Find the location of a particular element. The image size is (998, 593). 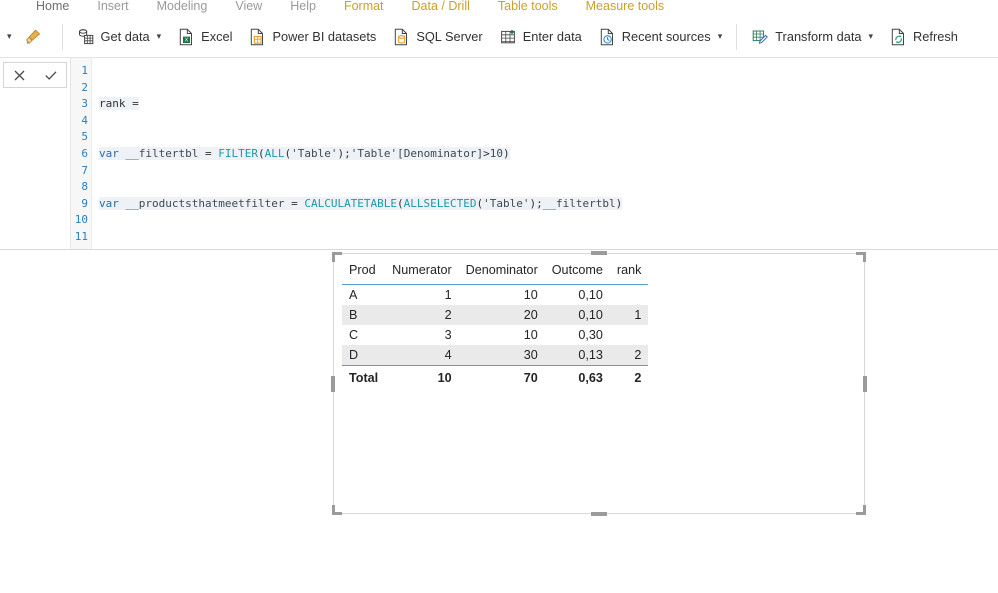

ribbon-tab-measure-tools: Measure tools is located at coordinates (625, 6).